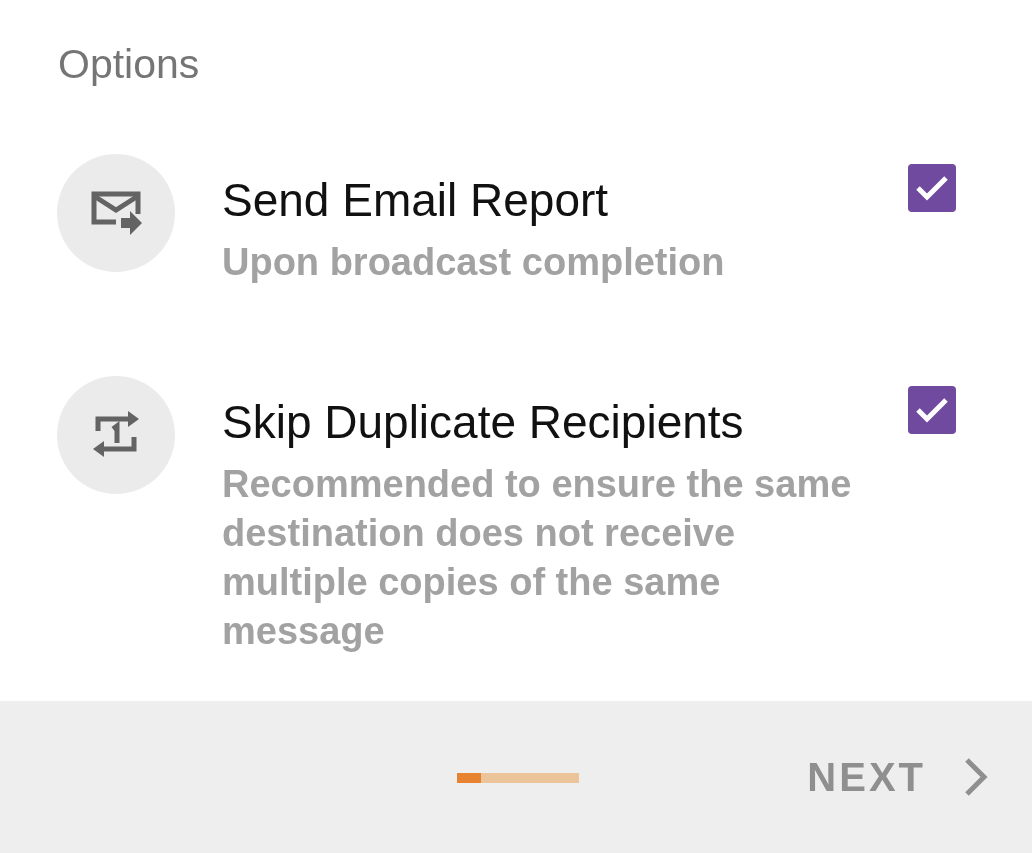 Image resolution: width=1032 pixels, height=853 pixels. What do you see at coordinates (537, 558) in the screenshot?
I see `option-description: Recommended to ensure the same destination does not receive multiple copies of the same message` at bounding box center [537, 558].